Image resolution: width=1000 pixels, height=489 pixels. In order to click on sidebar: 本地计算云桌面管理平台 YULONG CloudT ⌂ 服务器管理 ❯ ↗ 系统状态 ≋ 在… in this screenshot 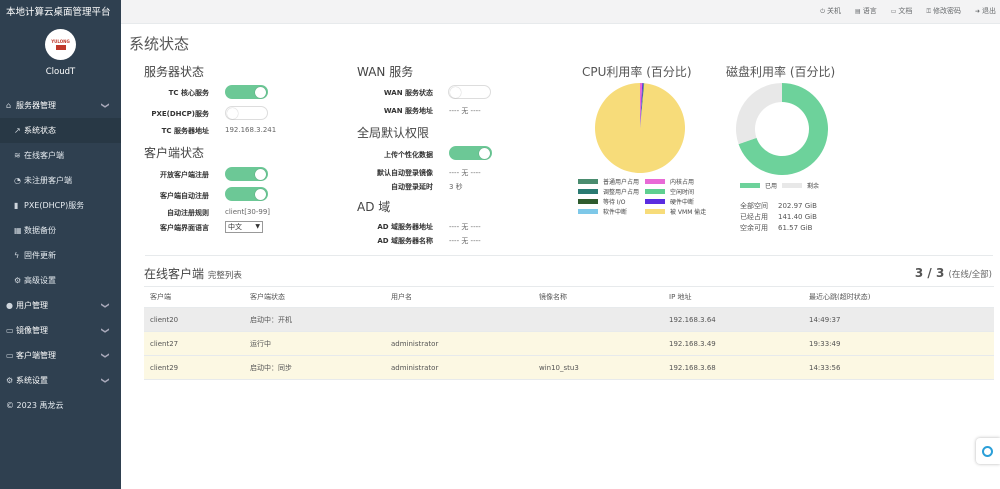, I will do `click(60, 244)`.